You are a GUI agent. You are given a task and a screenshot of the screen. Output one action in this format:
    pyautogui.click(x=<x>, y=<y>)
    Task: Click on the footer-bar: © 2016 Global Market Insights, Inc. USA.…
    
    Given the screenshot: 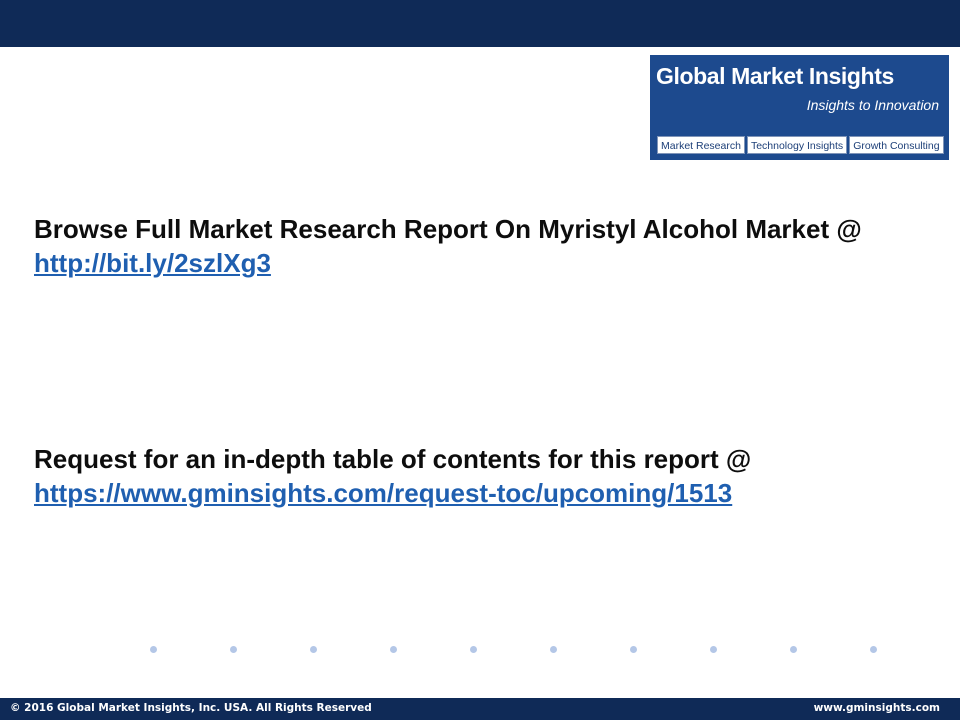 What is the action you would take?
    pyautogui.click(x=480, y=709)
    